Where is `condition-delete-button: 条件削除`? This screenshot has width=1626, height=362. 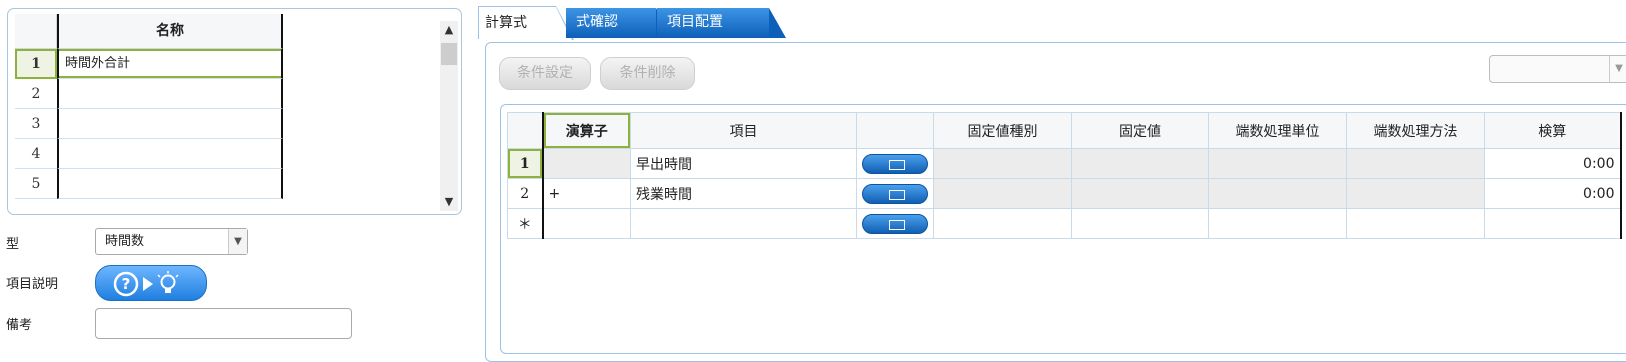
condition-delete-button: 条件削除 is located at coordinates (647, 73).